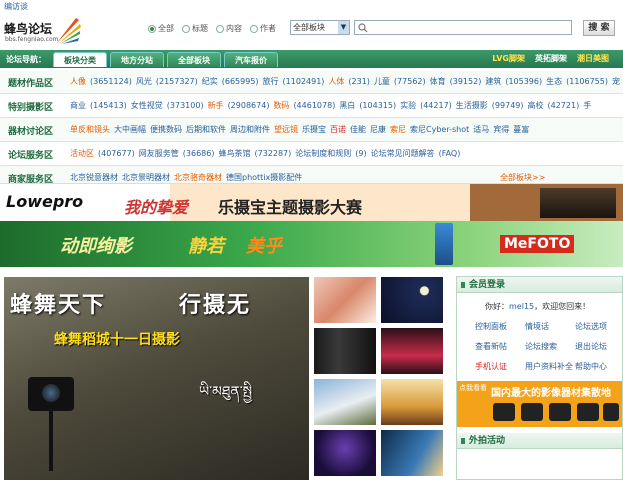  I want to click on board-link: 女性视觉, so click(147, 105).